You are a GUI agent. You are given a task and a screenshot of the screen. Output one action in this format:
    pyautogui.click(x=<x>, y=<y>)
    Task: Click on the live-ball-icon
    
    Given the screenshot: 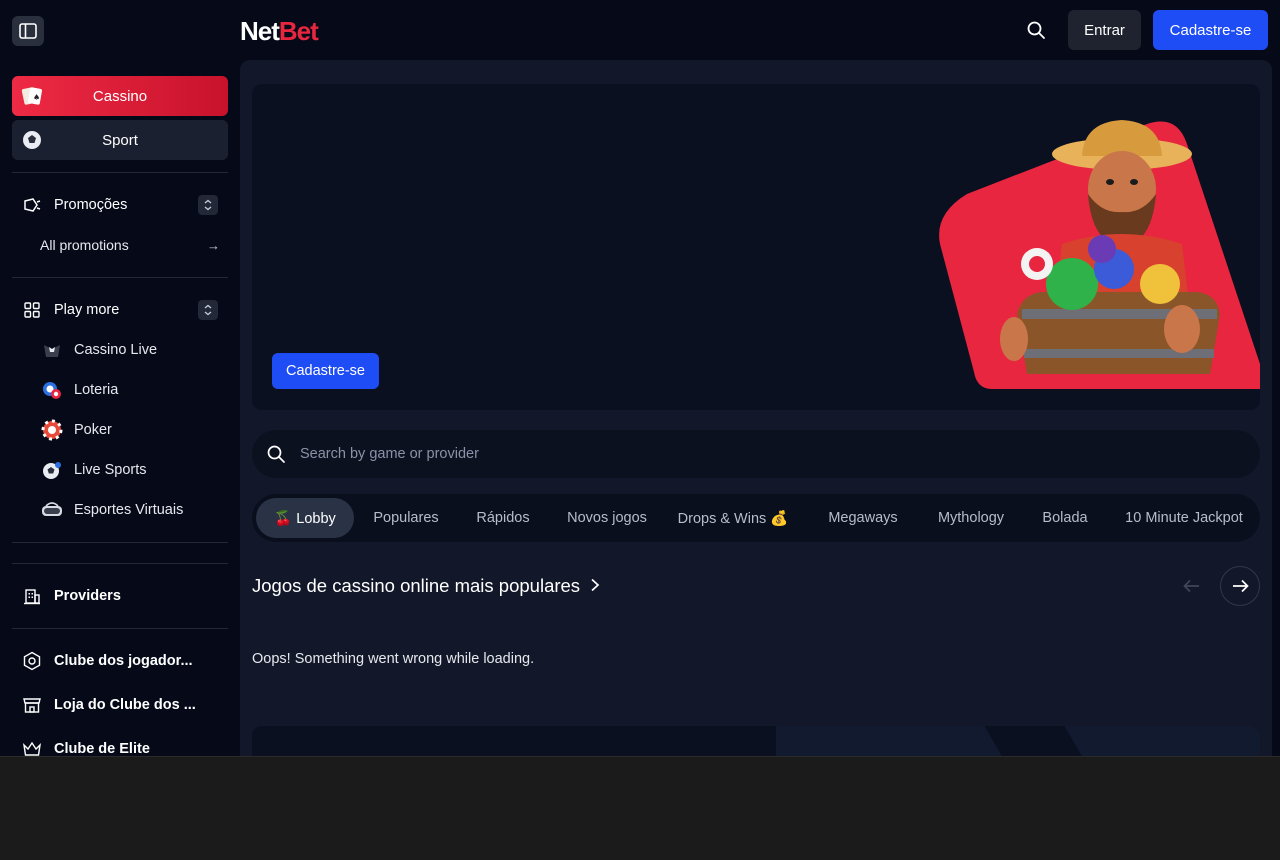 What is the action you would take?
    pyautogui.click(x=52, y=470)
    